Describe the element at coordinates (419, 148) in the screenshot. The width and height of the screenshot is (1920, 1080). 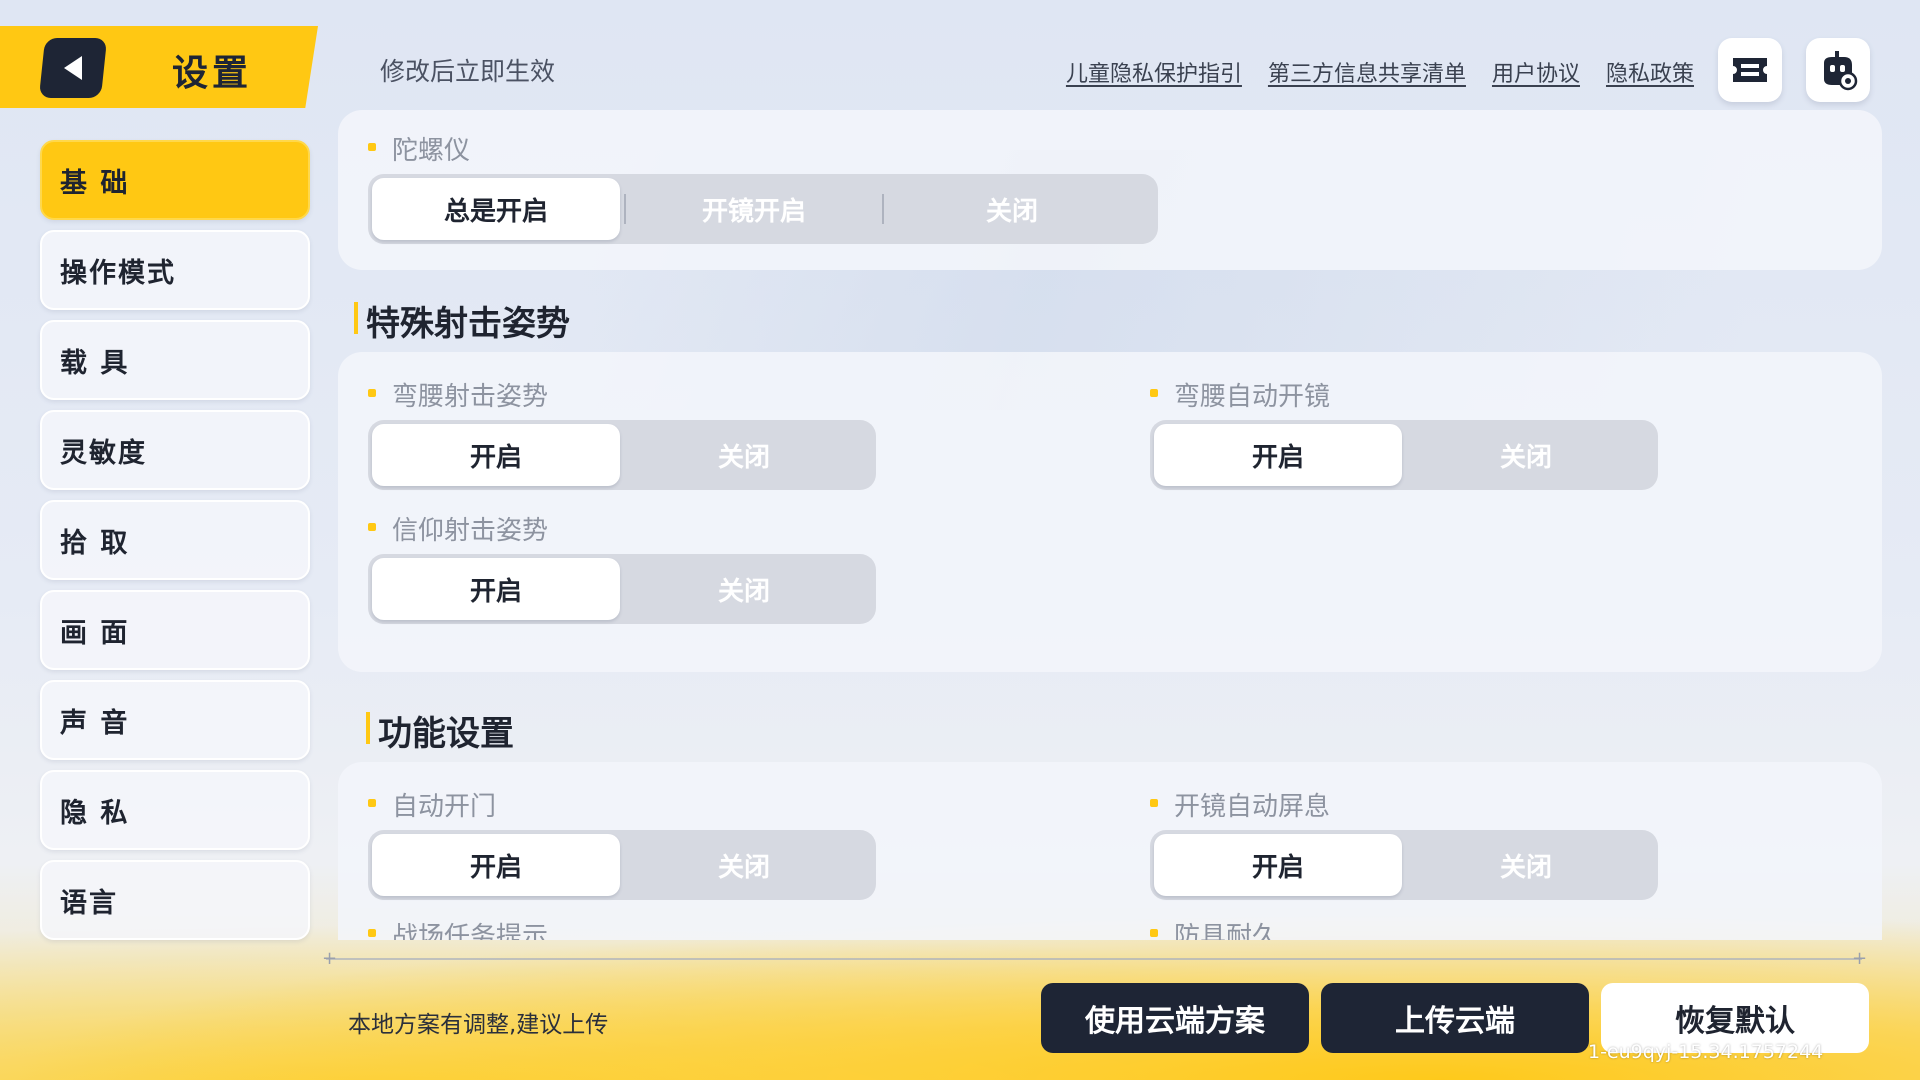
I see `gyro-label: 陀螺仪` at that location.